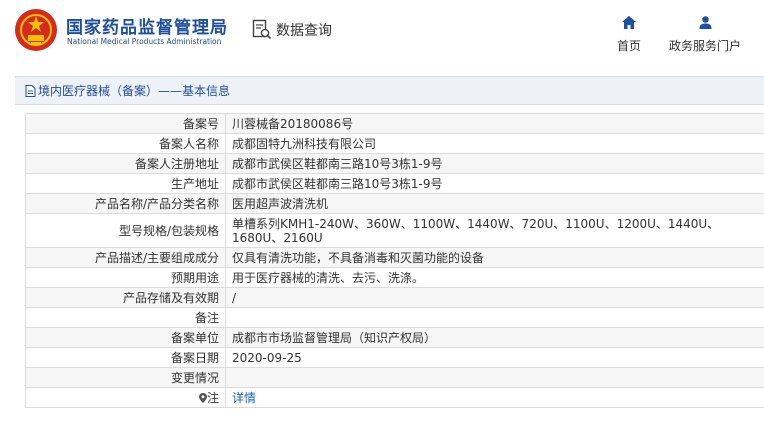 The width and height of the screenshot is (764, 433). Describe the element at coordinates (494, 397) in the screenshot. I see `field-value: 详情` at that location.